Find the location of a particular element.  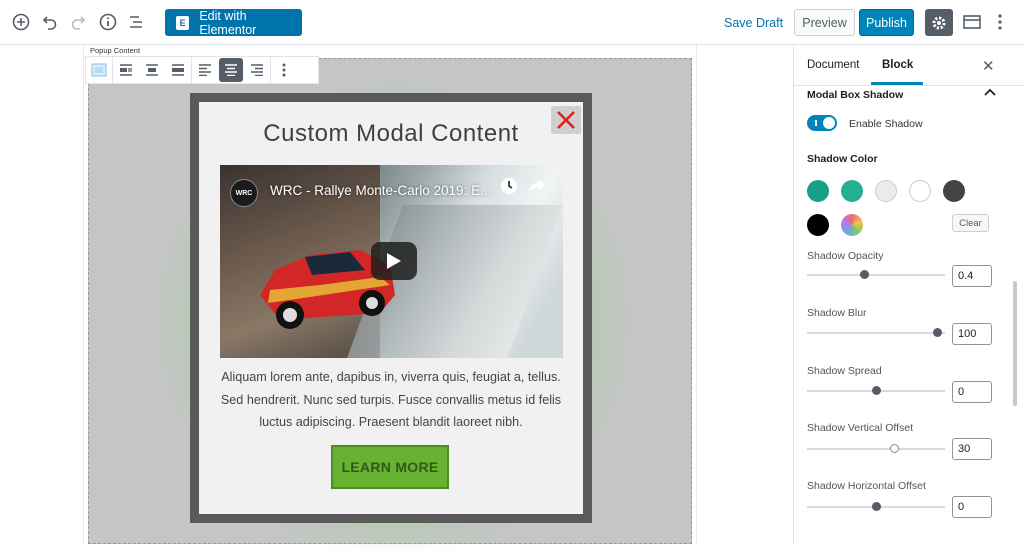

active-tab-indicator is located at coordinates (897, 83).